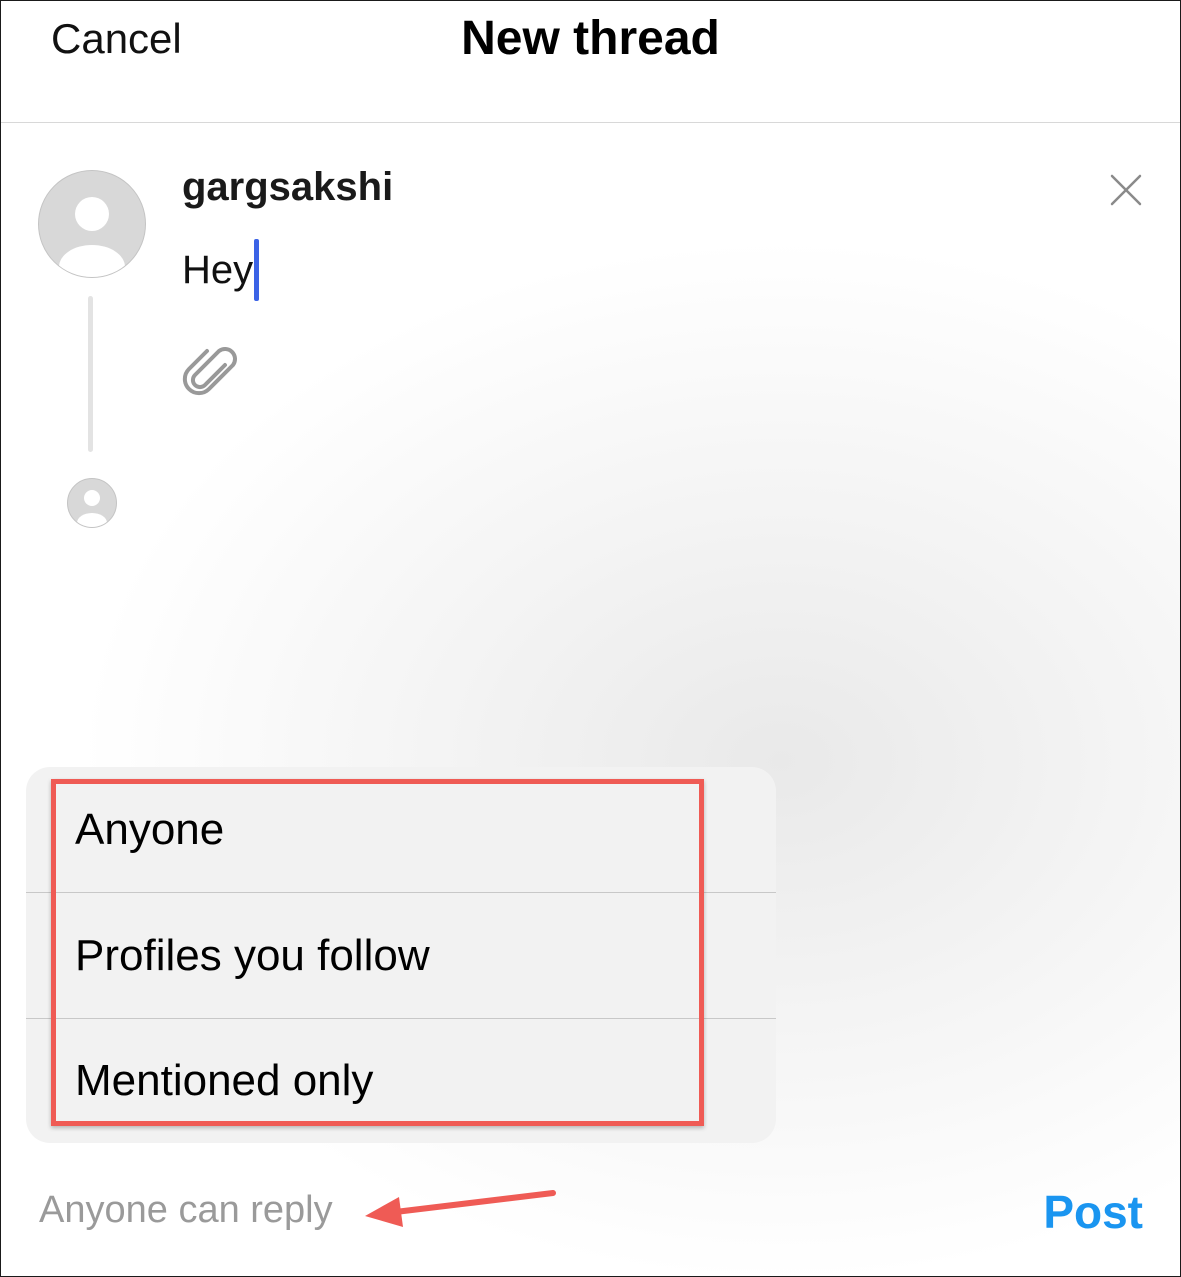 Image resolution: width=1181 pixels, height=1277 pixels. I want to click on menu-item-profiles-you-follow: Profiles you follow, so click(401, 955).